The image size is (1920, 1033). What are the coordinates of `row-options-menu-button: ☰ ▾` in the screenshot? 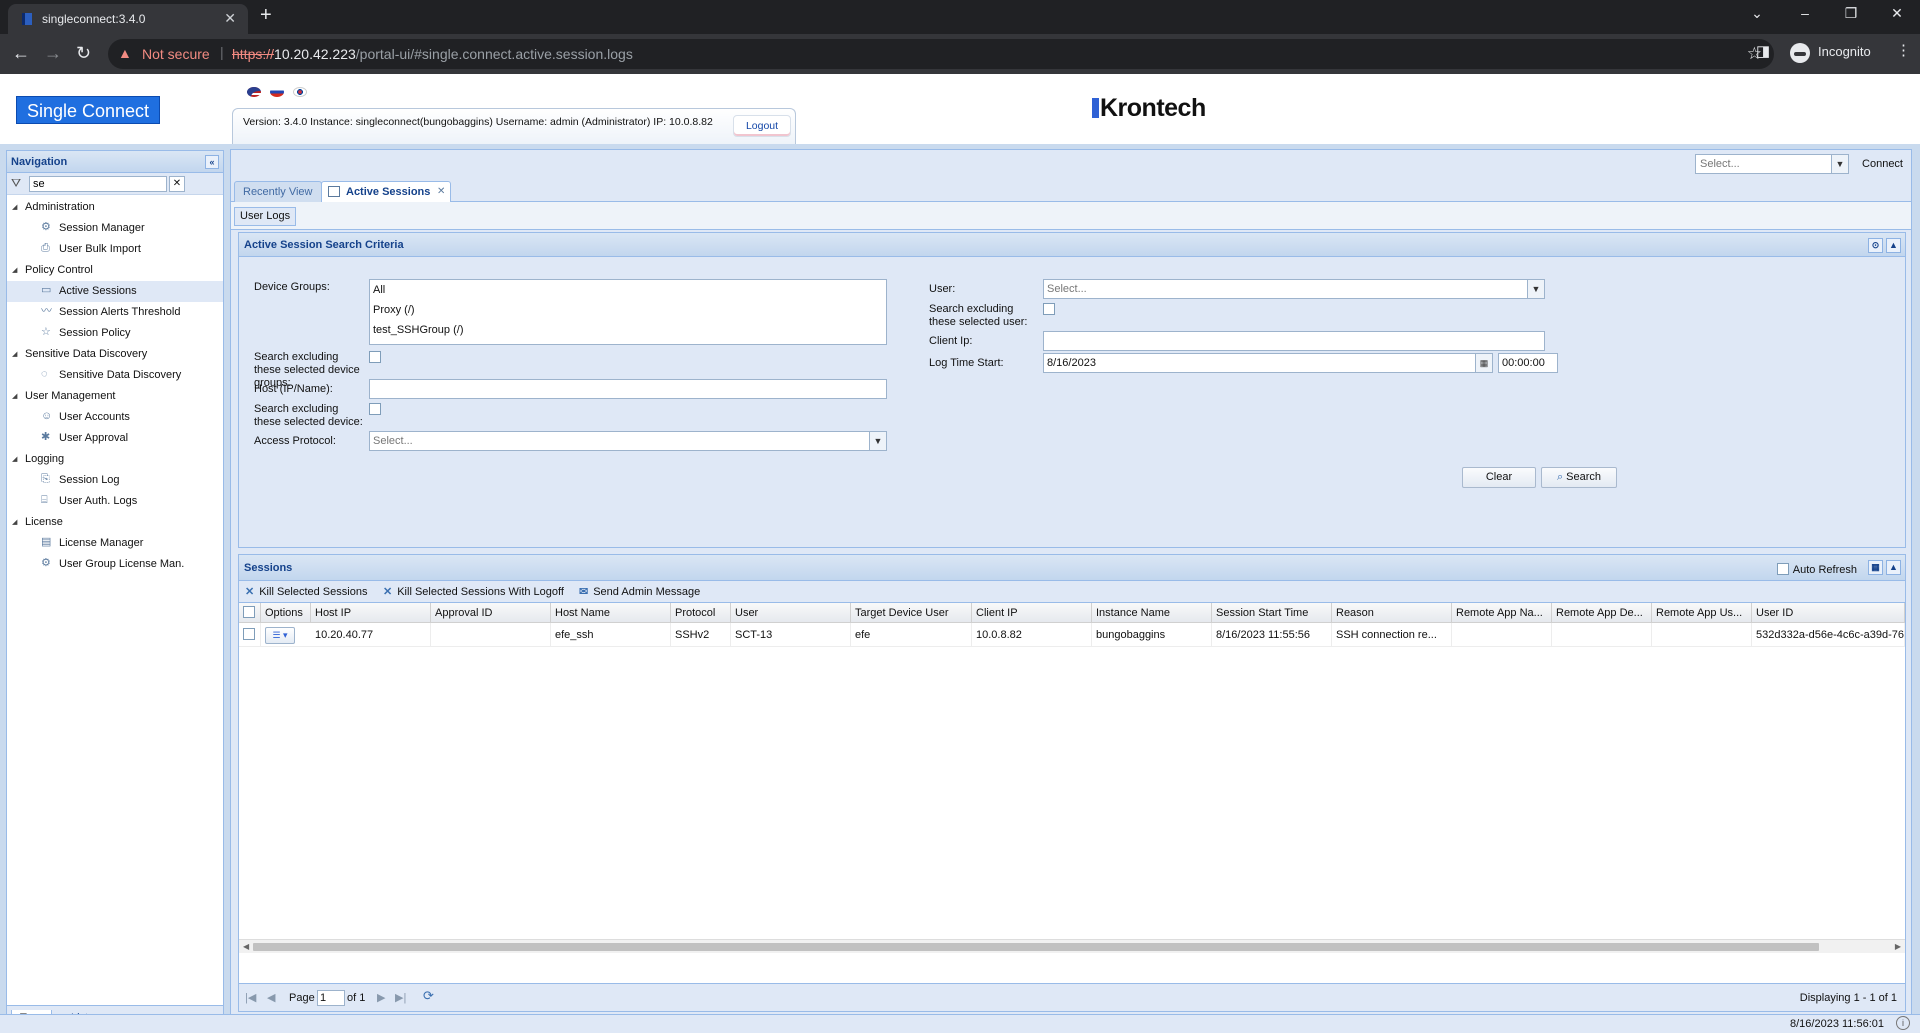 It's located at (280, 635).